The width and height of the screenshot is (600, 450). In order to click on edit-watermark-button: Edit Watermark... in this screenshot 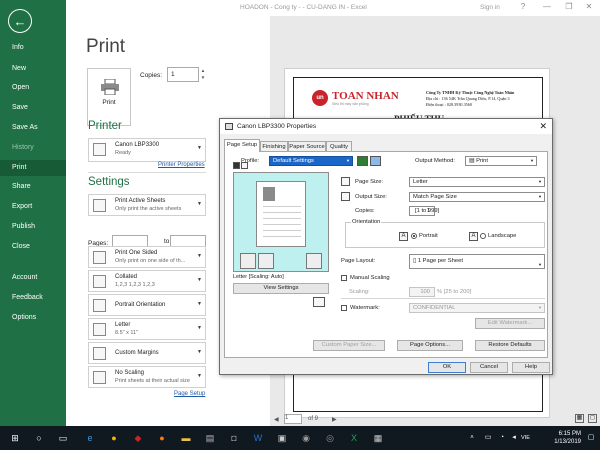, I will do `click(510, 323)`.